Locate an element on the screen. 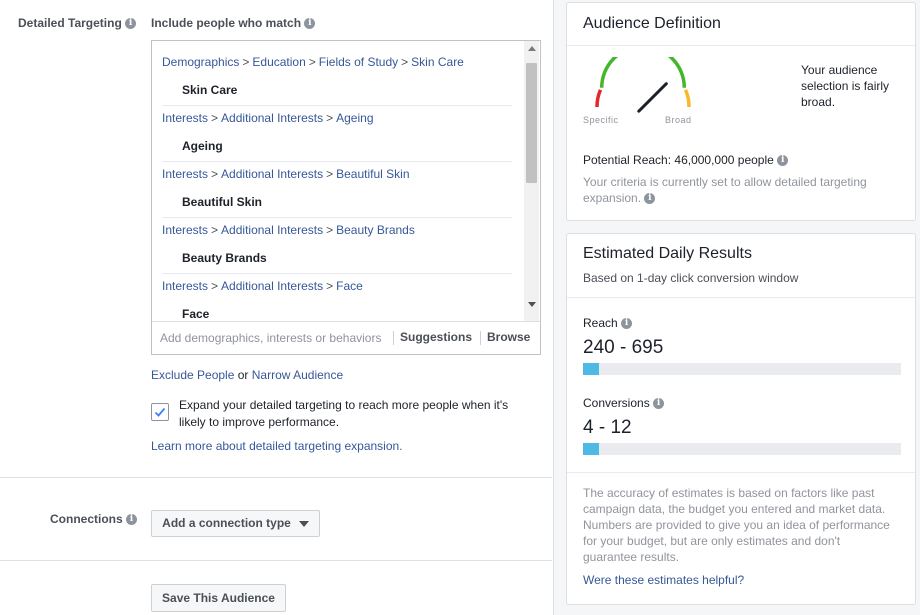 Image resolution: width=920 pixels, height=615 pixels. conversions-bar is located at coordinates (742, 449).